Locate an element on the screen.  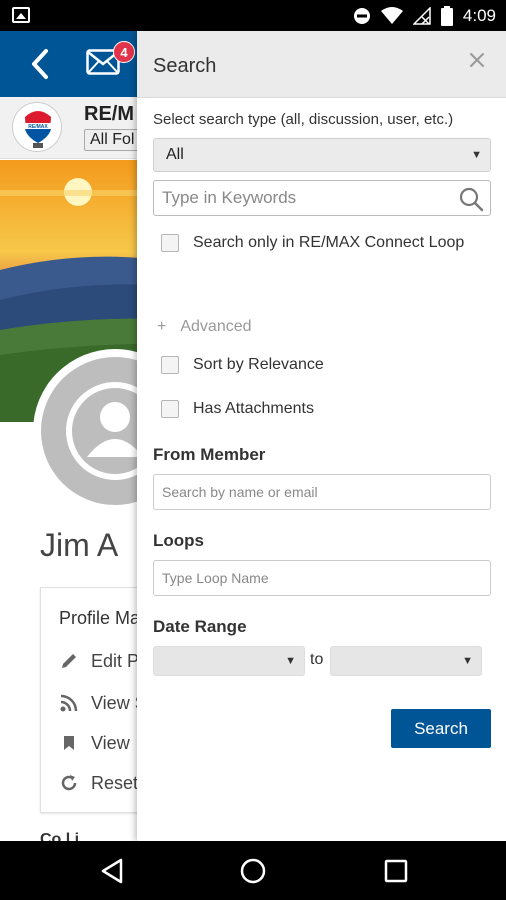
date-from-select: ▼ is located at coordinates (229, 661).